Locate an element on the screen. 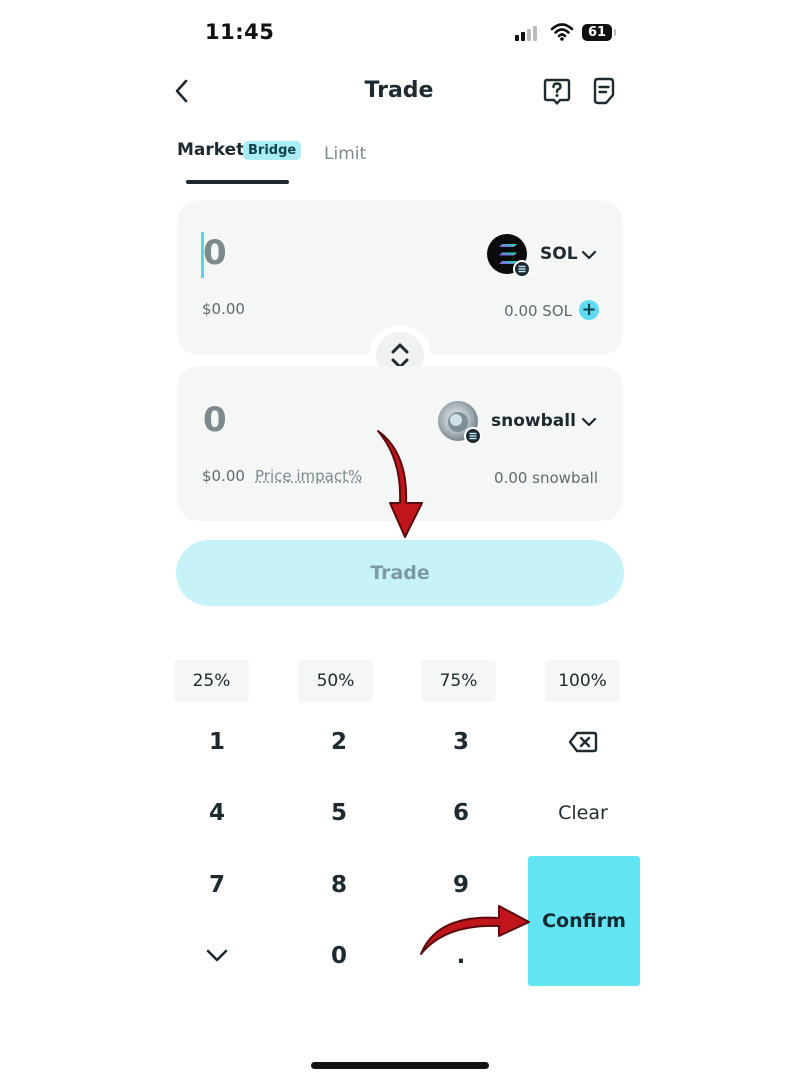 The image size is (798, 1080). key-2: 2 is located at coordinates (339, 742).